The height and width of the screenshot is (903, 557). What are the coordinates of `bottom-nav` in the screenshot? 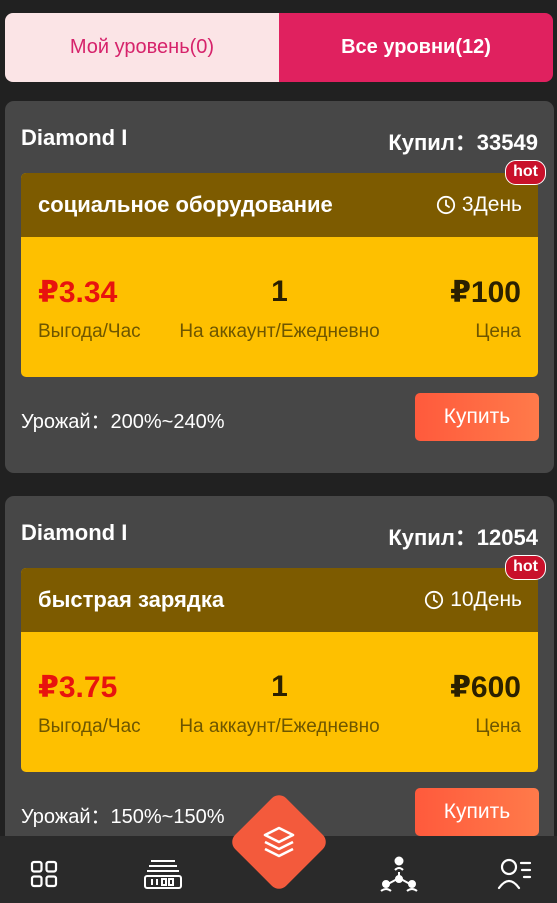 It's located at (278, 847).